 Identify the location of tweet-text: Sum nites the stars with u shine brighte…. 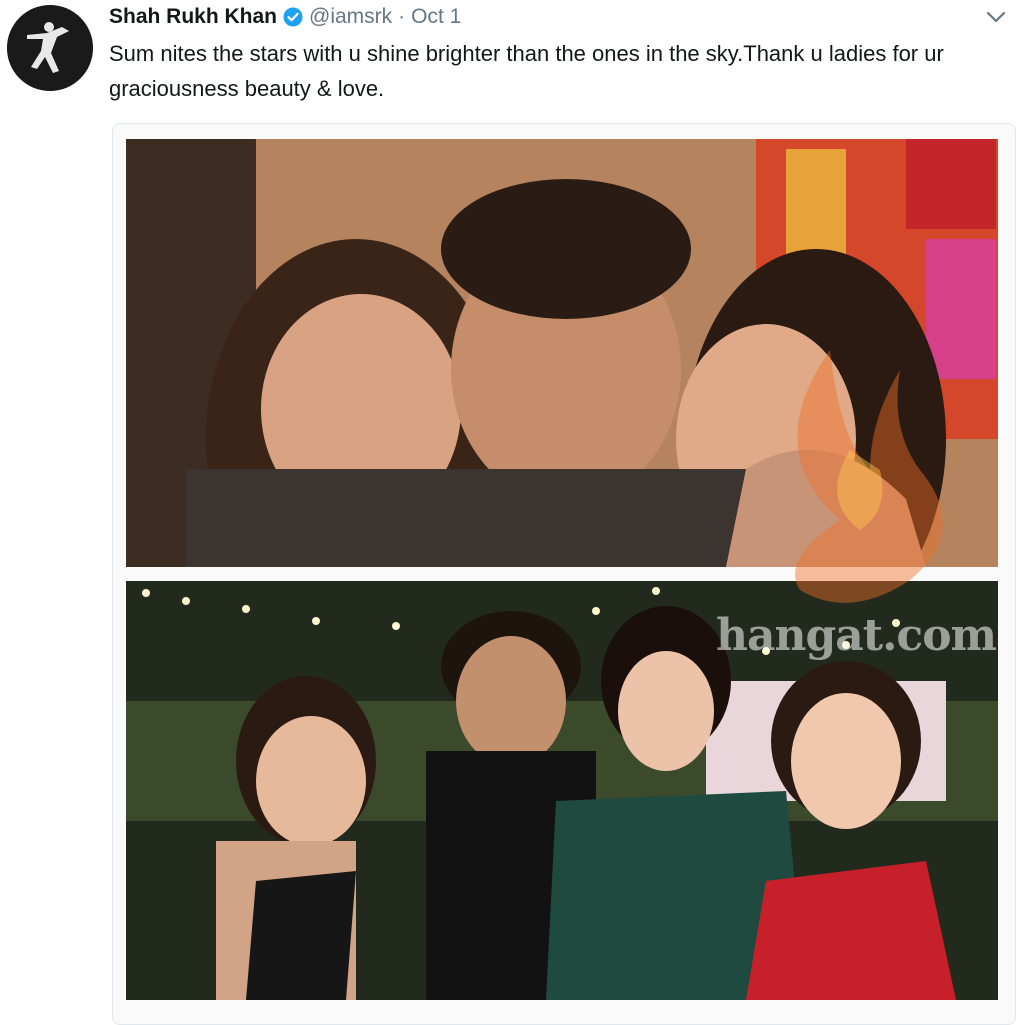
(526, 71).